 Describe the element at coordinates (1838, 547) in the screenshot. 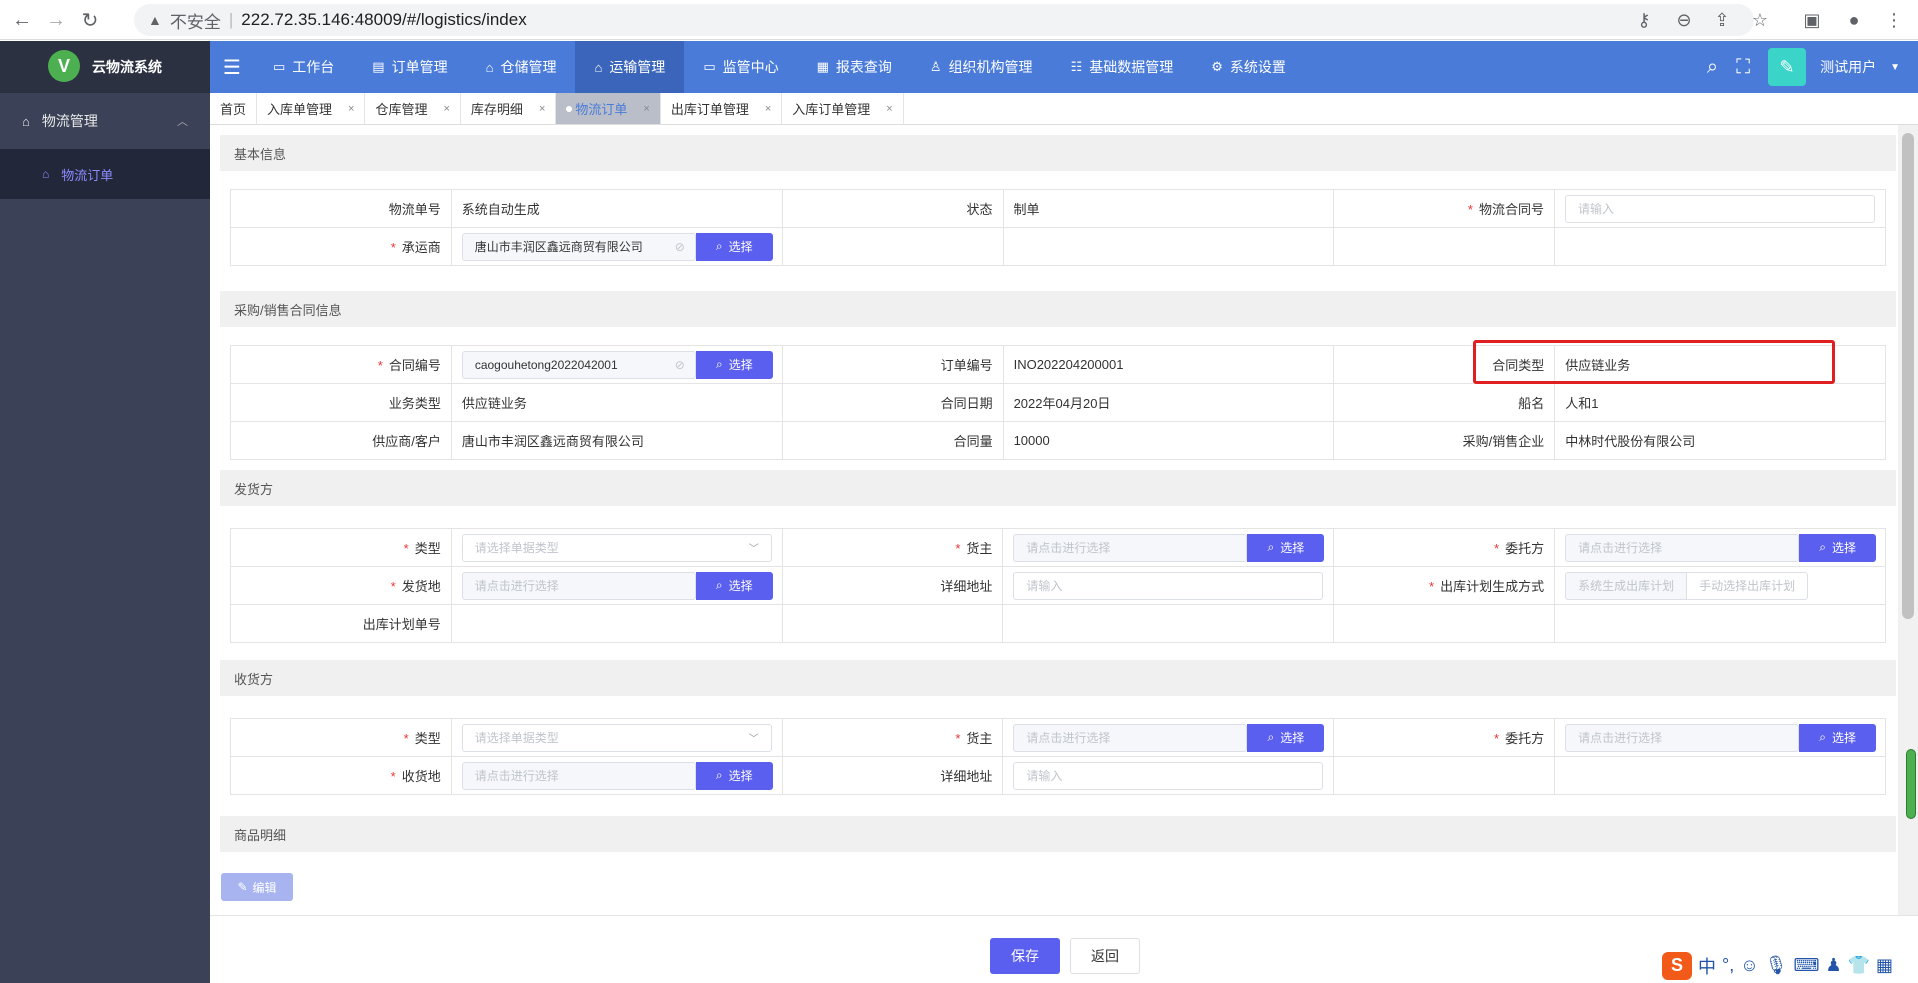

I see `shipper-client-select-button: ⌕ 选择` at that location.